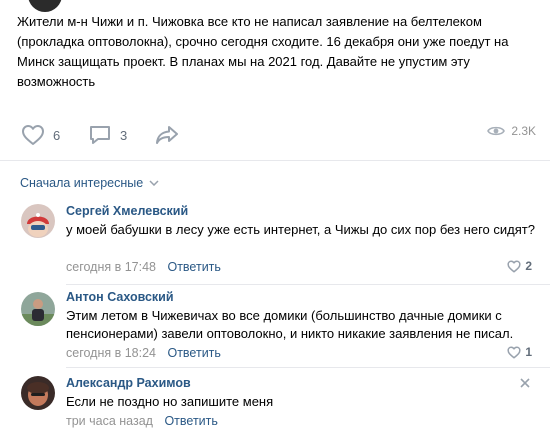  I want to click on like-count: 6, so click(57, 135).